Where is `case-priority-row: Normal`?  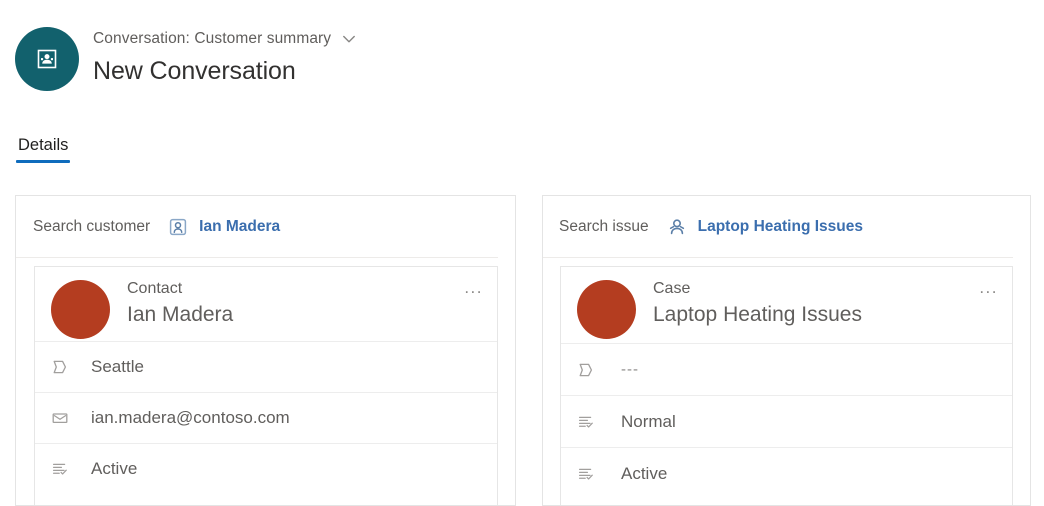
case-priority-row: Normal is located at coordinates (786, 421).